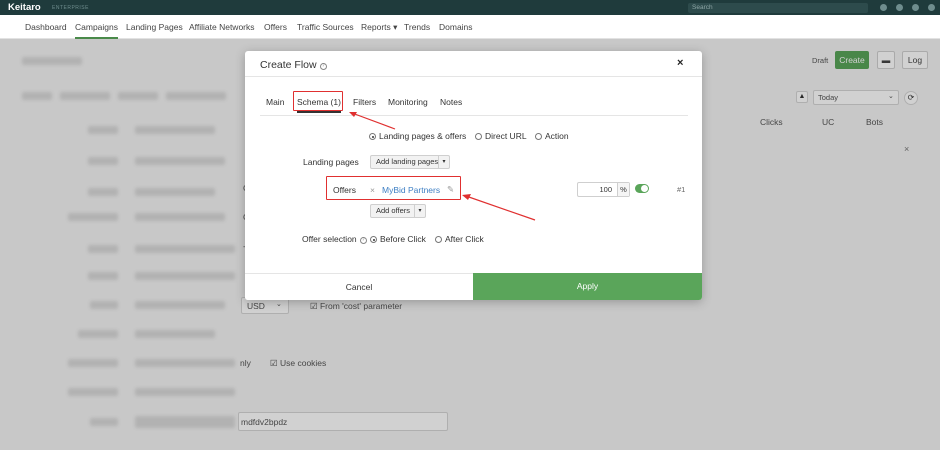  What do you see at coordinates (642, 188) in the screenshot?
I see `offer-enabled-toggle` at bounding box center [642, 188].